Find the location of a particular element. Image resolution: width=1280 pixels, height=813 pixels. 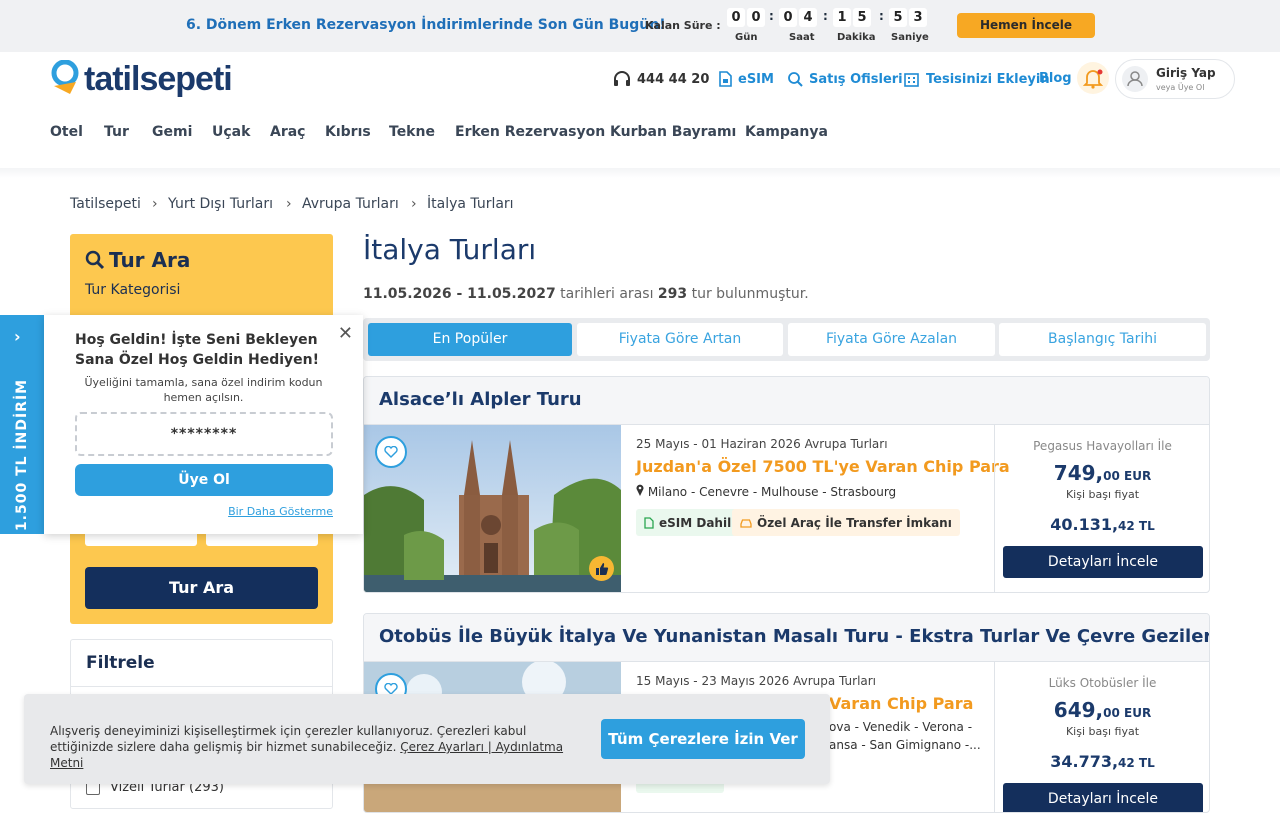

header-divider is located at coordinates (640, 173).